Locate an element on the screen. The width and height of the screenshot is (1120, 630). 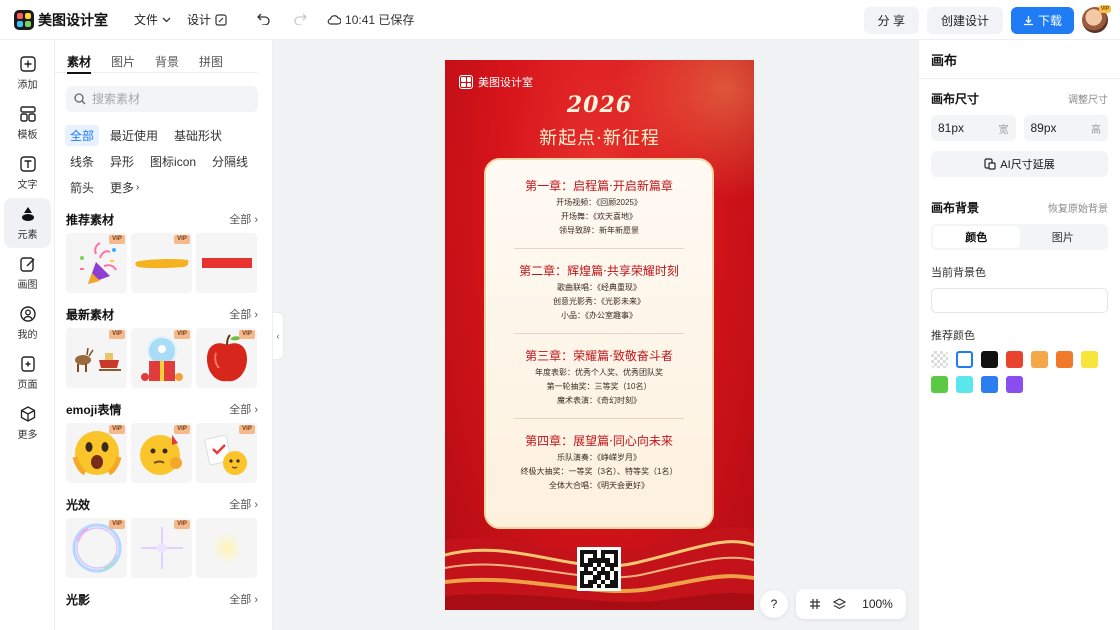
canvas-toolbar: 100% is located at coordinates (851, 604).